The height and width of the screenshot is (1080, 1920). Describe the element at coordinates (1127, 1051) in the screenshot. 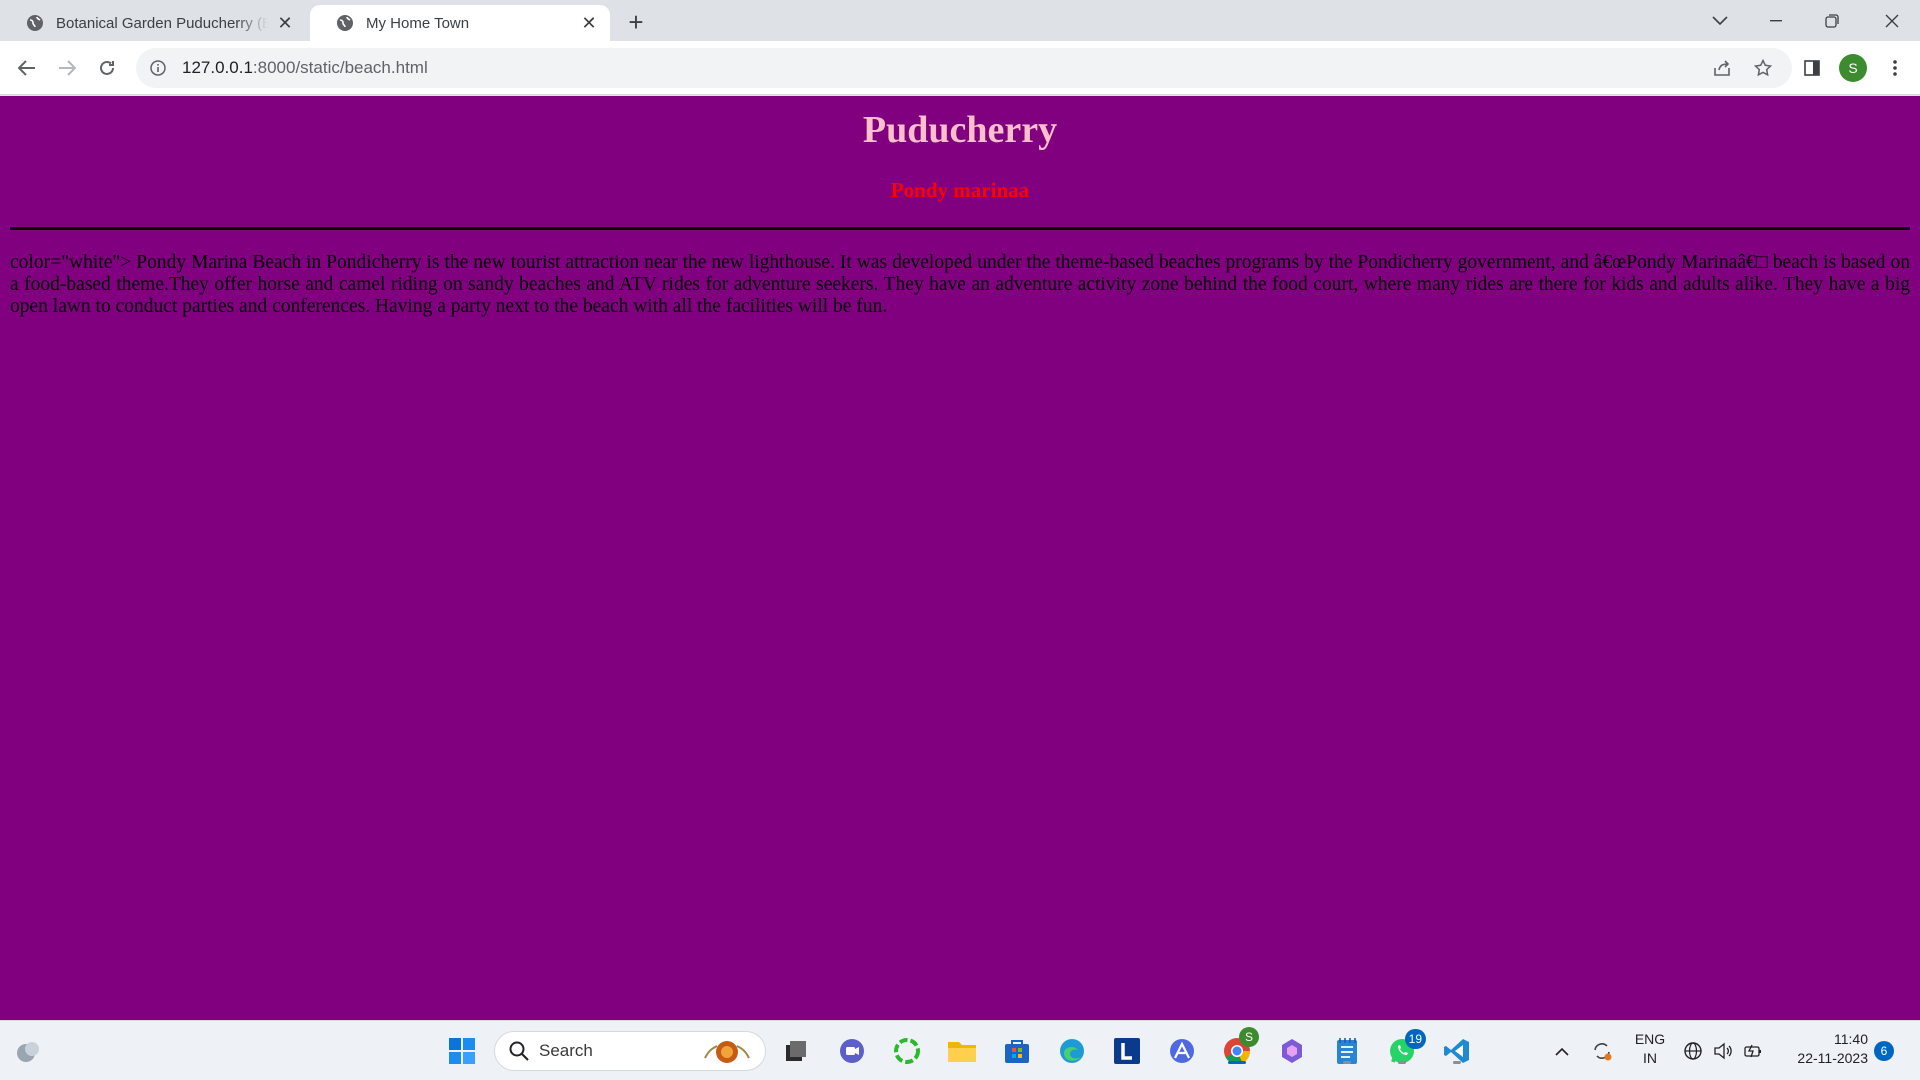

I see `l-app-icon` at that location.